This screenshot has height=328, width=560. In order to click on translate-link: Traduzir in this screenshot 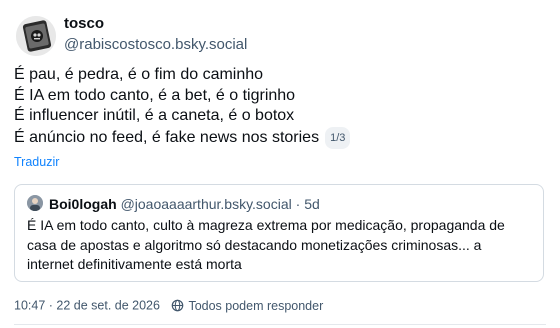, I will do `click(36, 162)`.